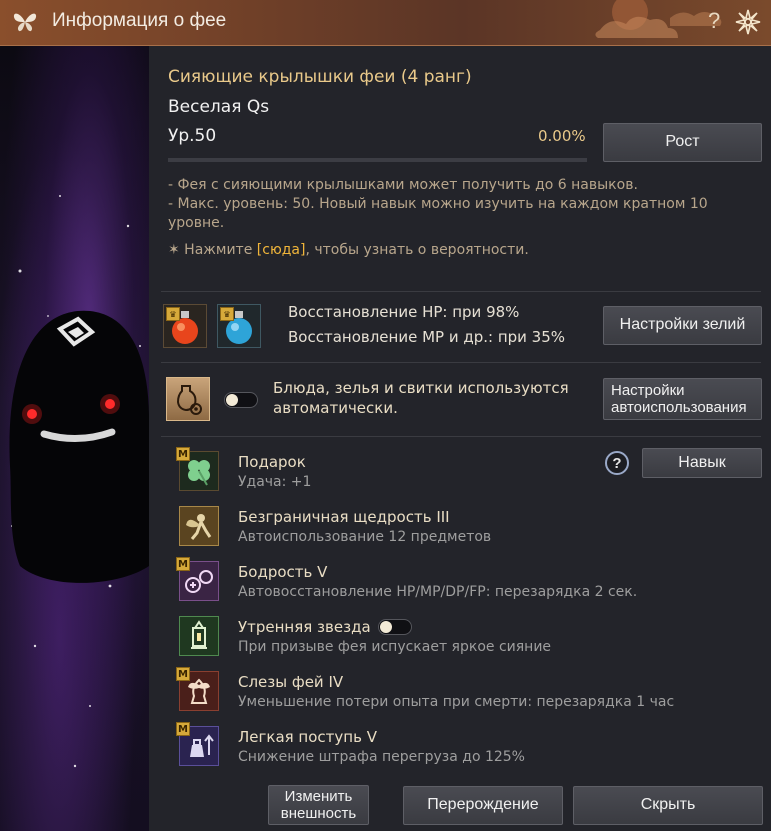 Image resolution: width=771 pixels, height=831 pixels. I want to click on skill-name: Утренняя звезда, so click(304, 627).